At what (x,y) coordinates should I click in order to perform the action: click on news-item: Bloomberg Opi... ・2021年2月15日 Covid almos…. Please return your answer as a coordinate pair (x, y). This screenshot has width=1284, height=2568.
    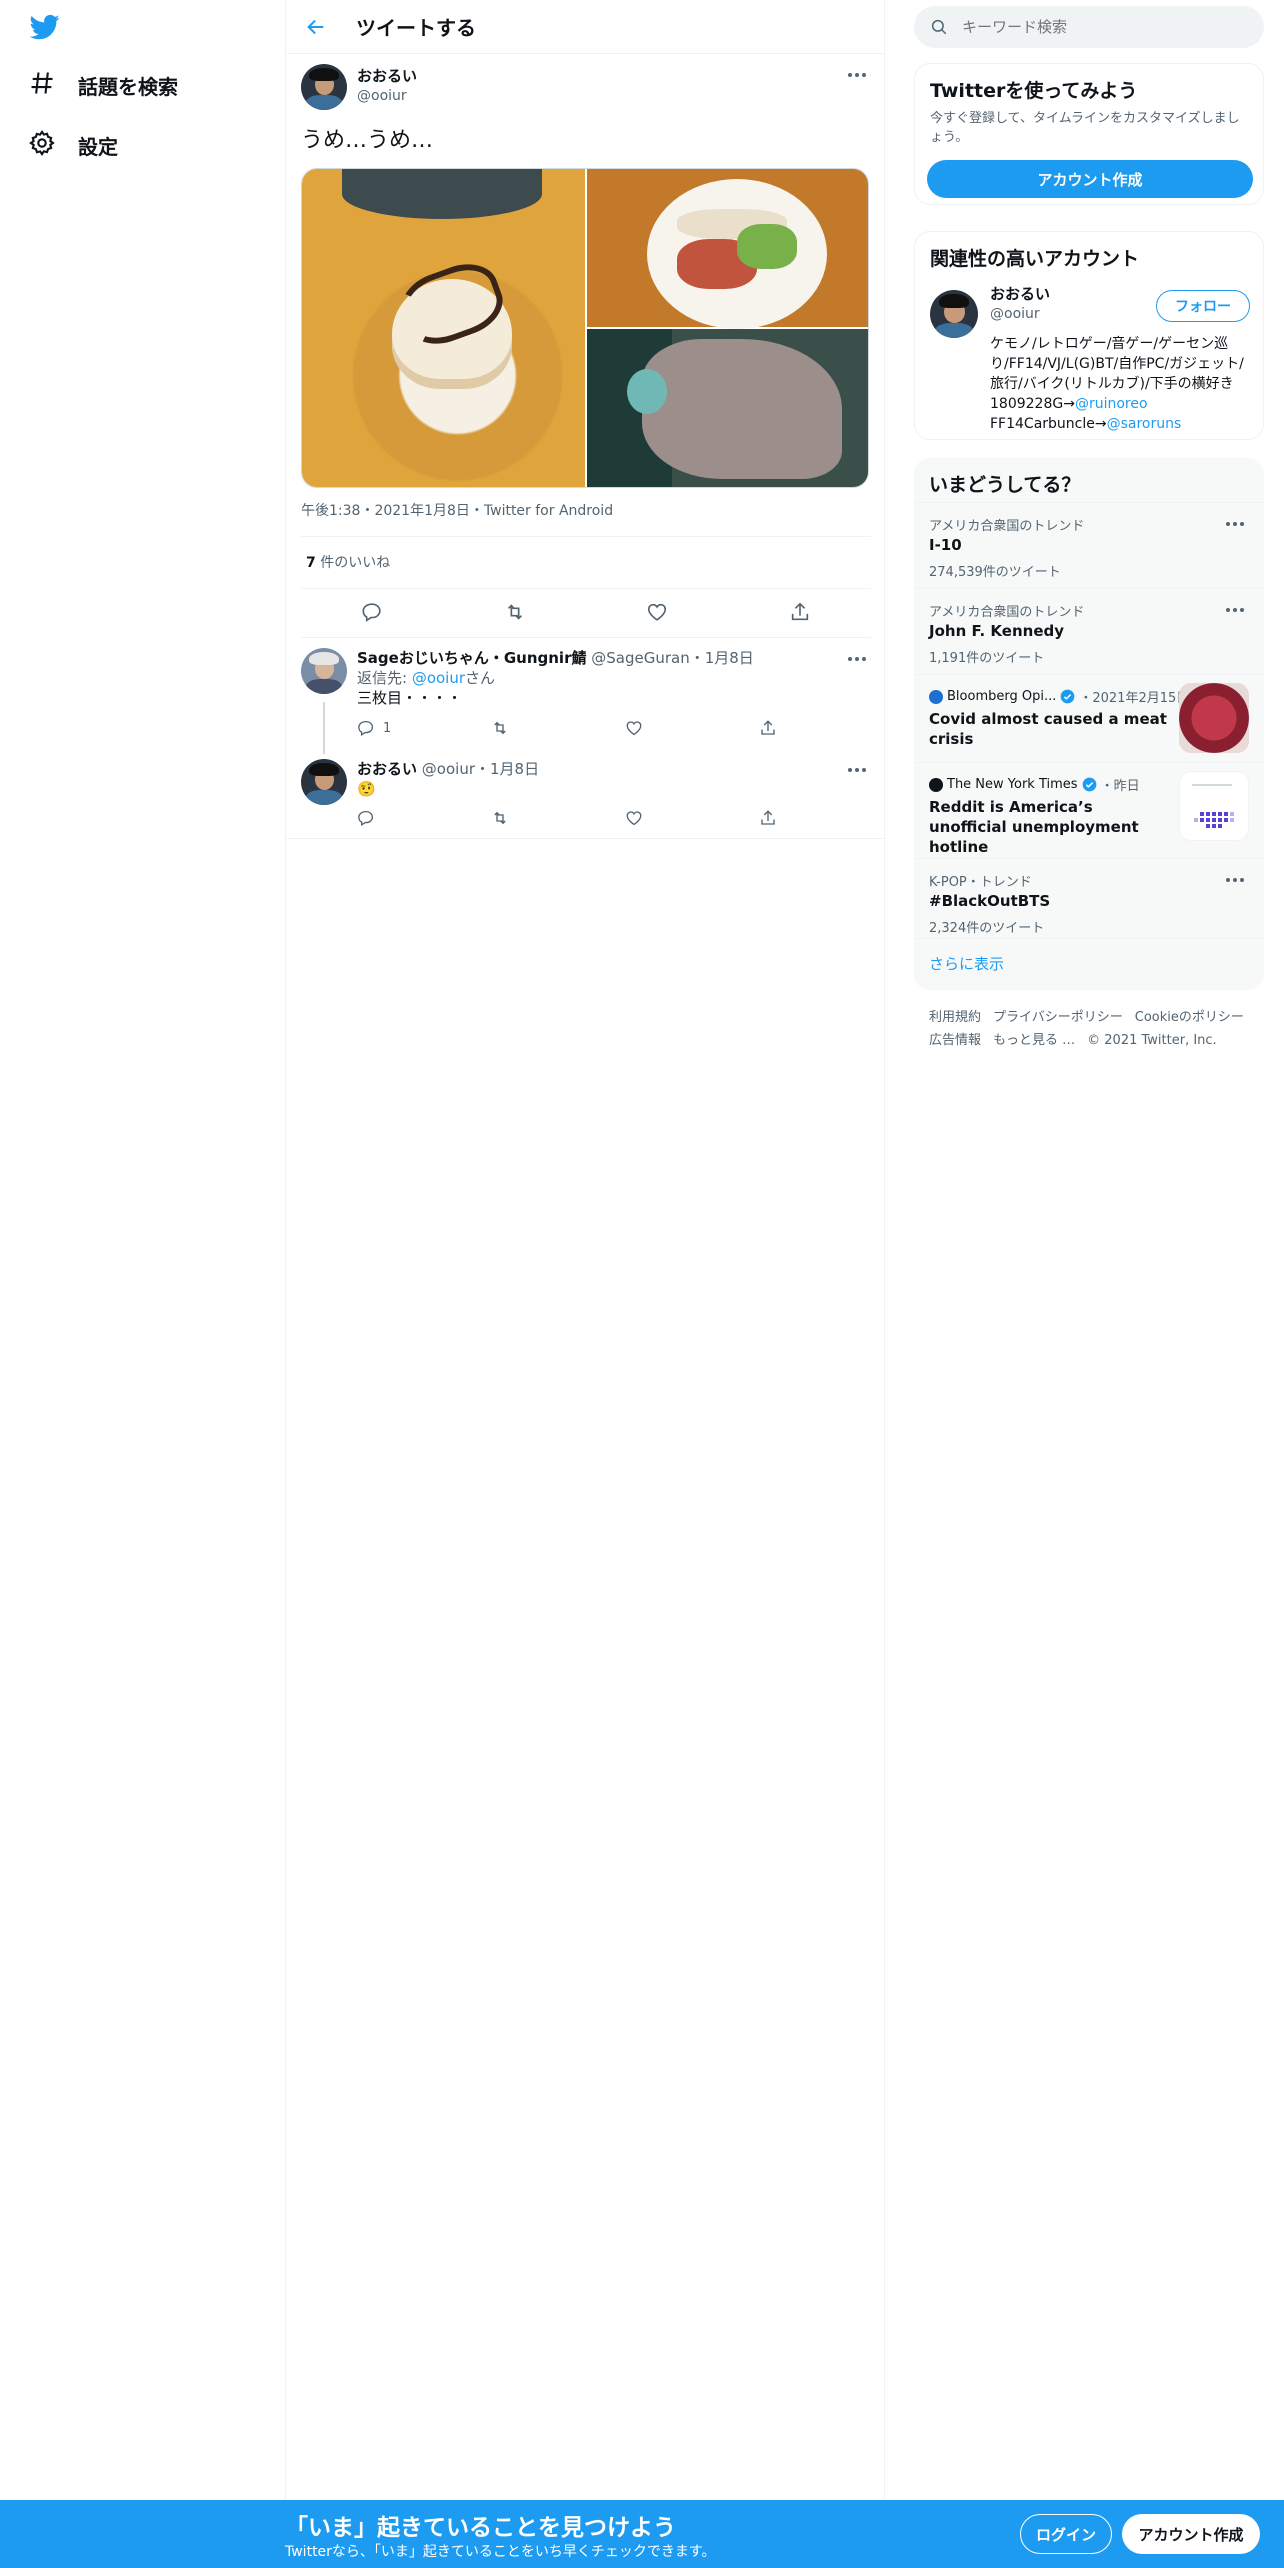
    Looking at the image, I should click on (1089, 718).